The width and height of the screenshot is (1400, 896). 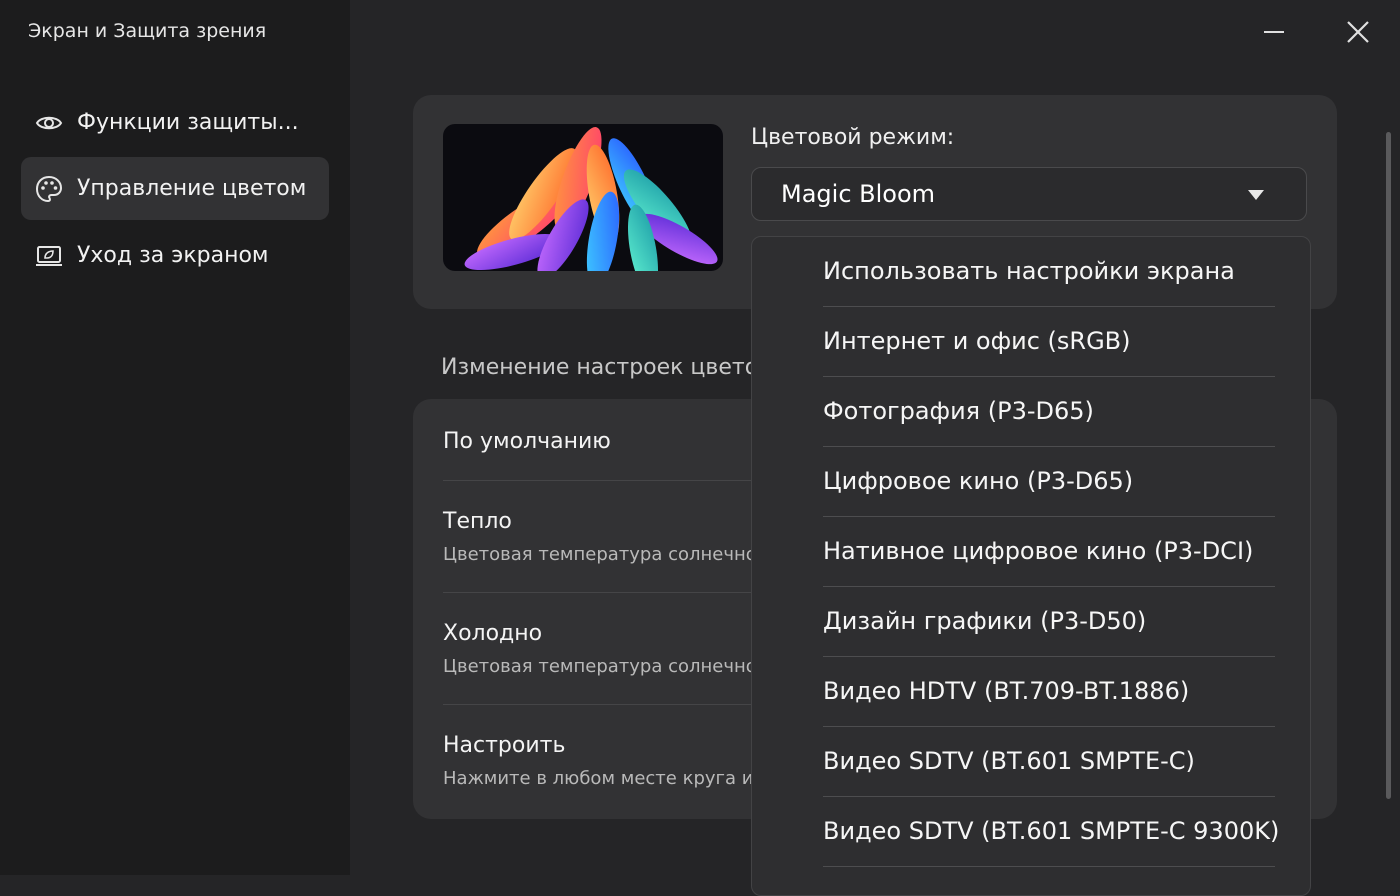 What do you see at coordinates (1274, 32) in the screenshot?
I see `minimize-icon` at bounding box center [1274, 32].